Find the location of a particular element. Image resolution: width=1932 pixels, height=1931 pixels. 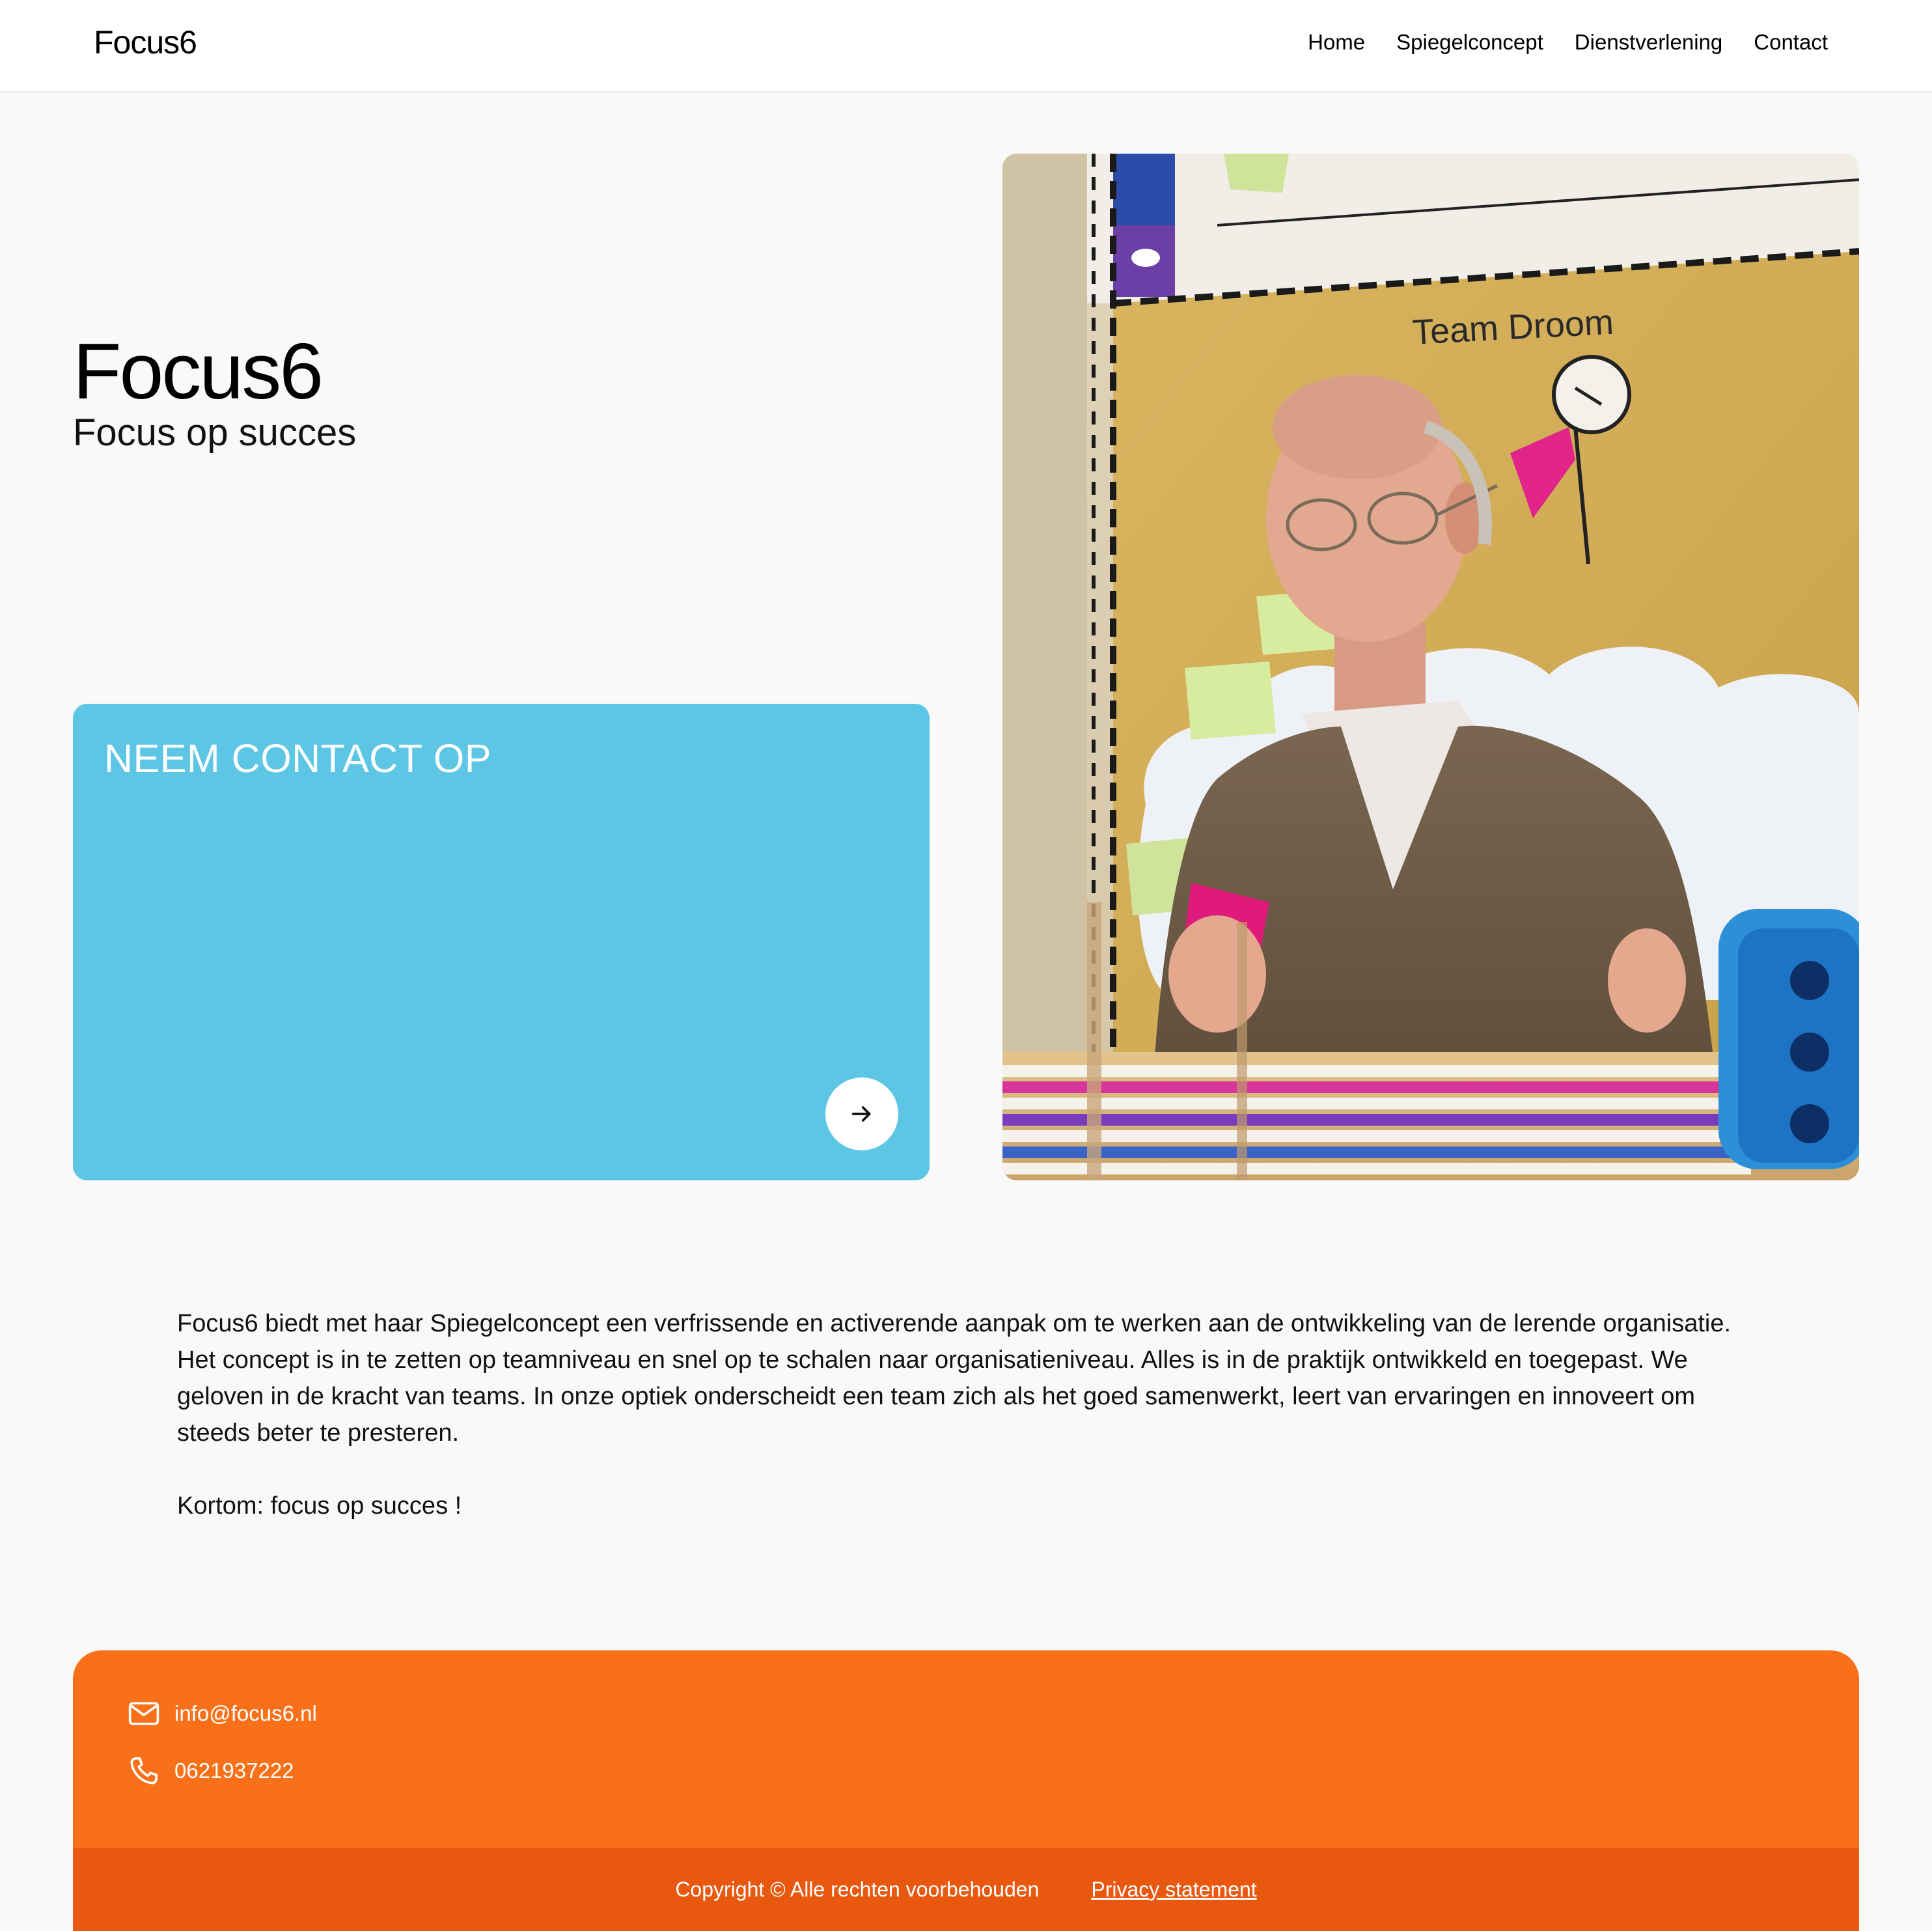

copyright-text: Copyright © Alle rechten voorbehouden is located at coordinates (857, 1889).